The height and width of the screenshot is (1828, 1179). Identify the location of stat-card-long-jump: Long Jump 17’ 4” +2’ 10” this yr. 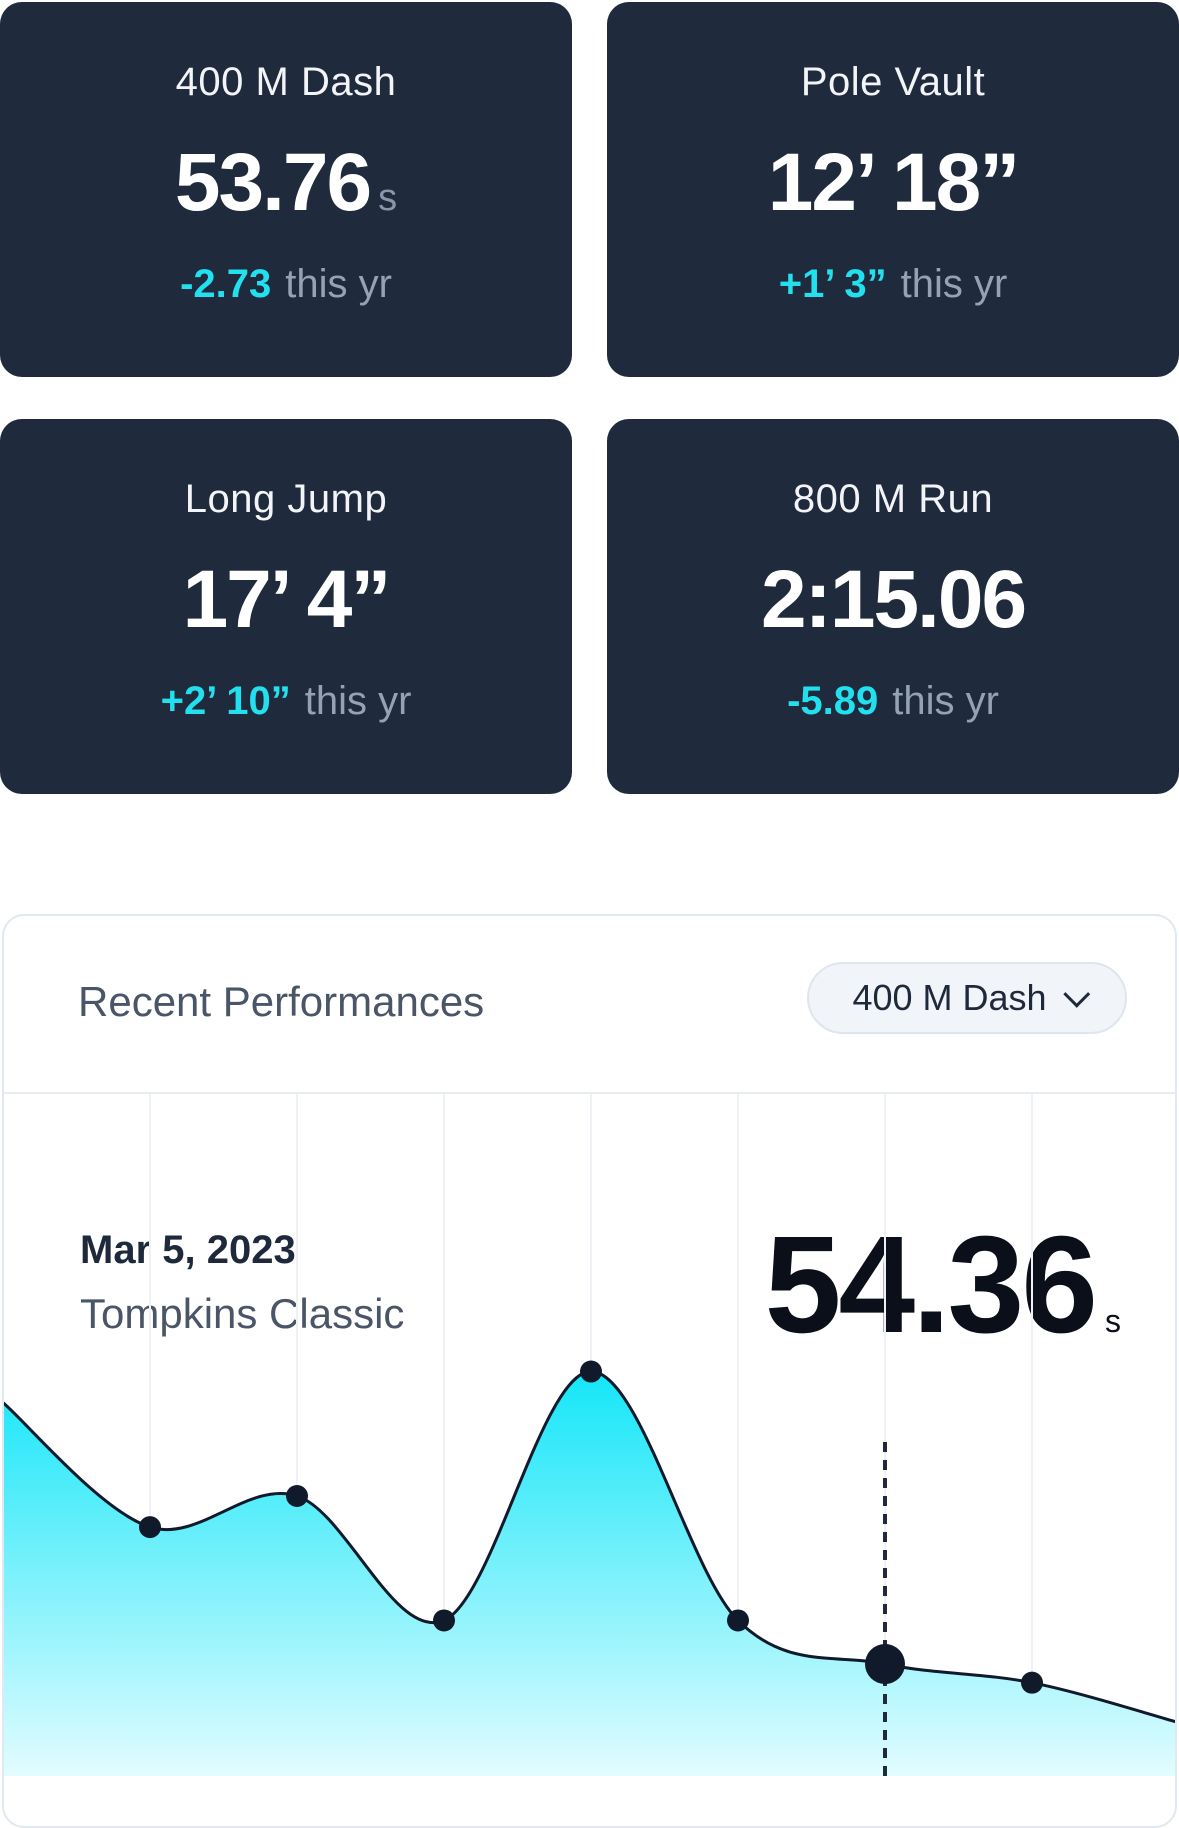
(286, 606).